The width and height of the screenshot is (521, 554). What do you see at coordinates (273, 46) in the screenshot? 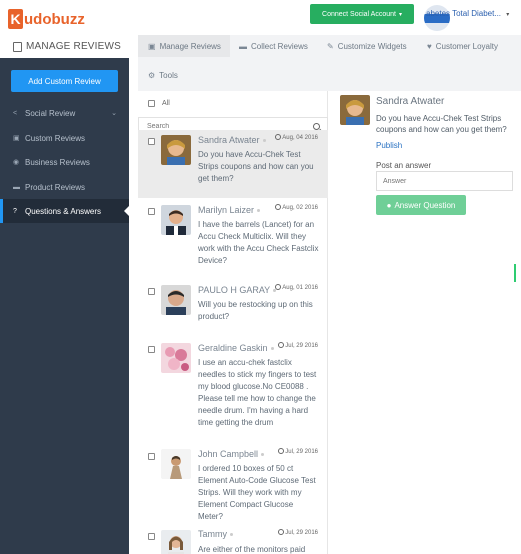
I see `tab-collect-reviews: ▬ Collect Reviews` at bounding box center [273, 46].